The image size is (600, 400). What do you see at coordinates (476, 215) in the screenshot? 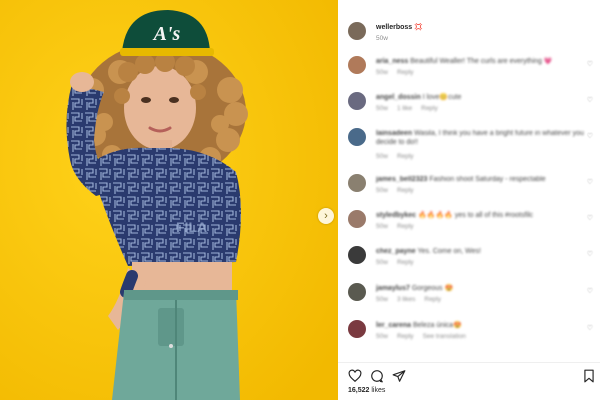
I see `comment-text: 🔥🔥🔥🔥 yes to all of this #rootsfilc` at bounding box center [476, 215].